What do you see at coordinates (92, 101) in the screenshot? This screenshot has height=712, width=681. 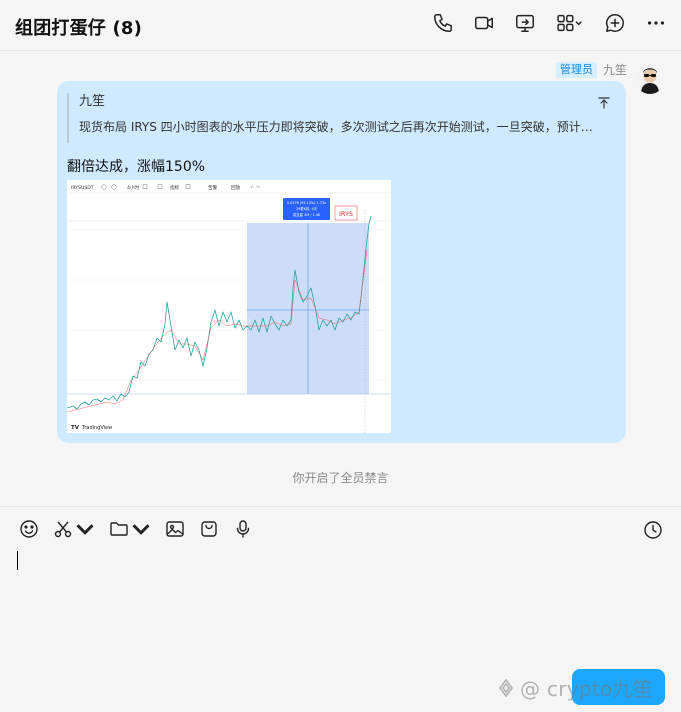 I see `quote-author: 九笙` at bounding box center [92, 101].